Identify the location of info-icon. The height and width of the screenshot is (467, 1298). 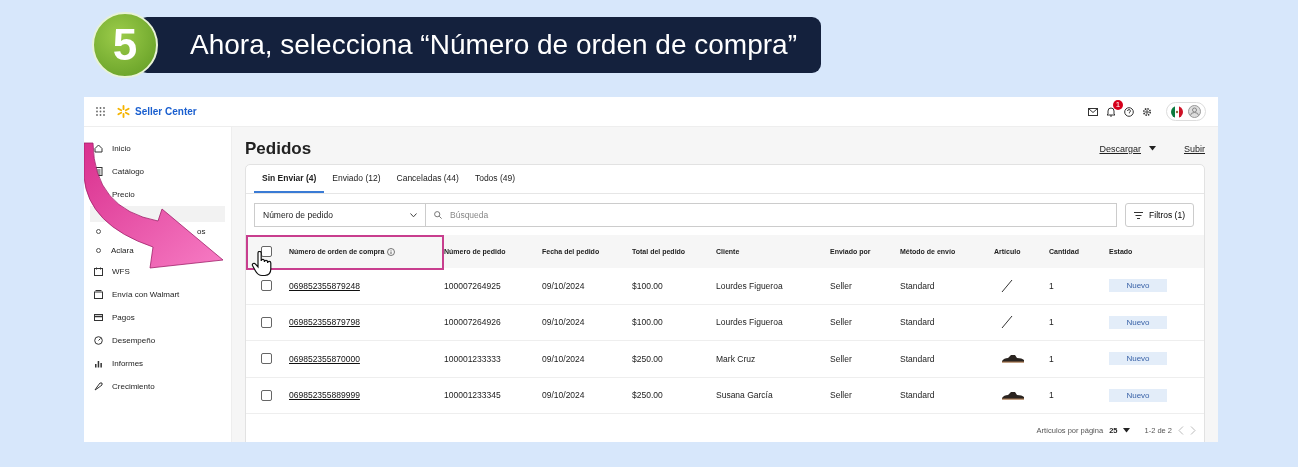
(391, 251).